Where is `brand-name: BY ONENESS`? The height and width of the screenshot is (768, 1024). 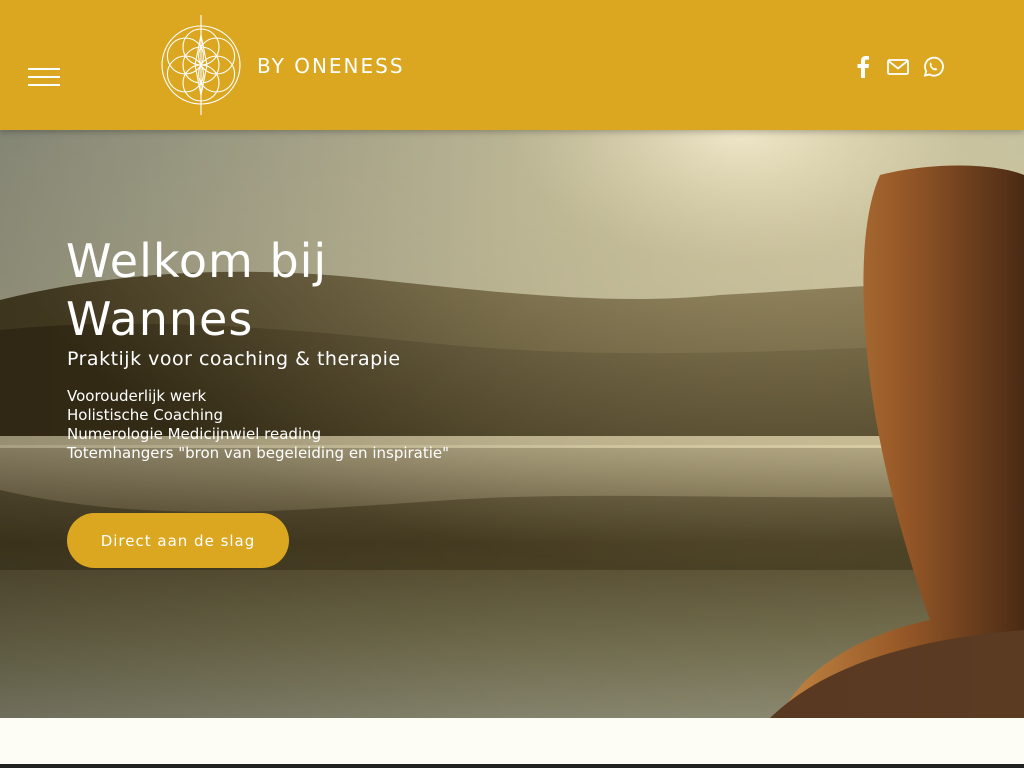
brand-name: BY ONENESS is located at coordinates (331, 66).